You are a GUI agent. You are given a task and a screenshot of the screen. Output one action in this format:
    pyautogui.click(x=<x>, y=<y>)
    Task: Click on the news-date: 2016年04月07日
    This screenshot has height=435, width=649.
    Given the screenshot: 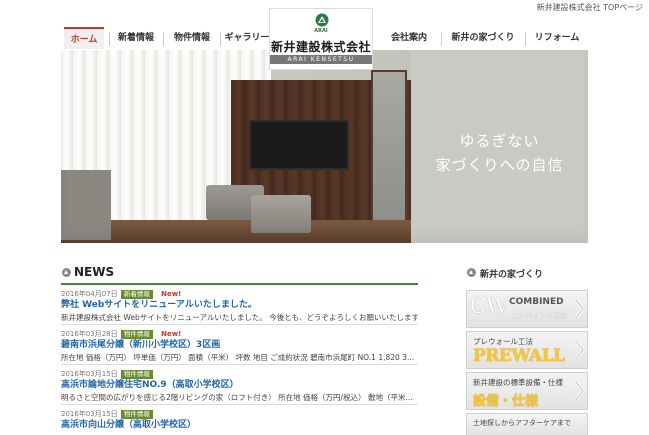 What is the action you would take?
    pyautogui.click(x=89, y=294)
    